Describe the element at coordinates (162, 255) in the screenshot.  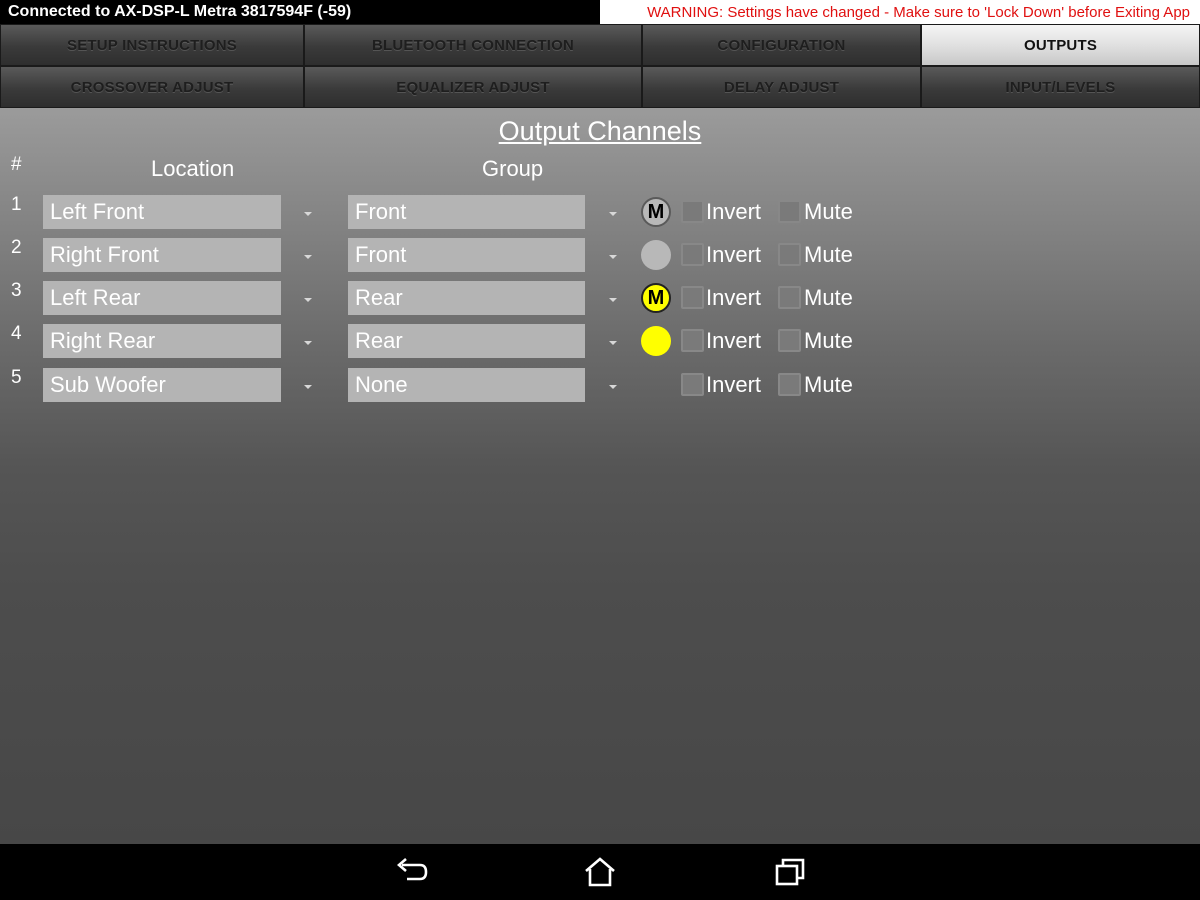
I see `location-select: Right Front` at that location.